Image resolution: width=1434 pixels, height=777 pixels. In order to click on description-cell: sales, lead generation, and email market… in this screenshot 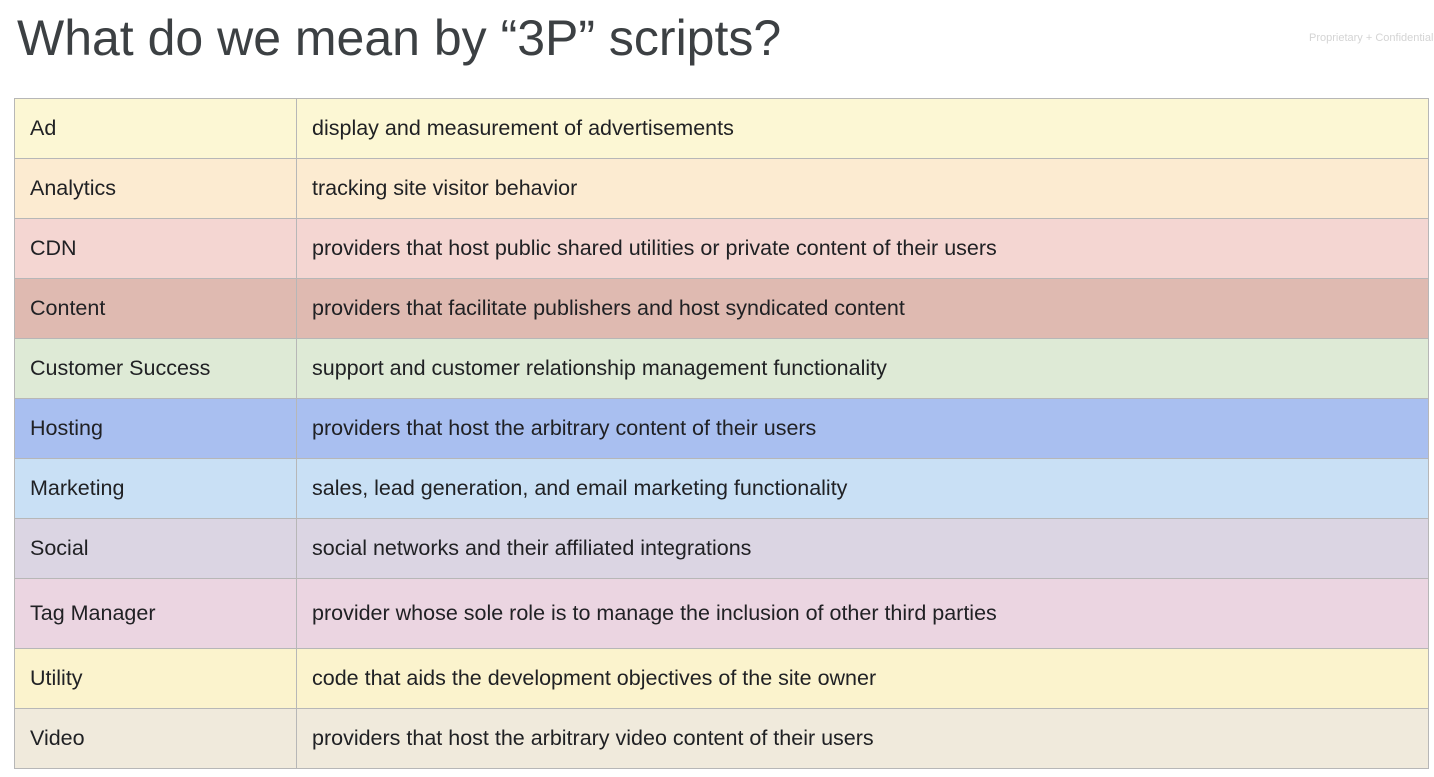, I will do `click(862, 488)`.